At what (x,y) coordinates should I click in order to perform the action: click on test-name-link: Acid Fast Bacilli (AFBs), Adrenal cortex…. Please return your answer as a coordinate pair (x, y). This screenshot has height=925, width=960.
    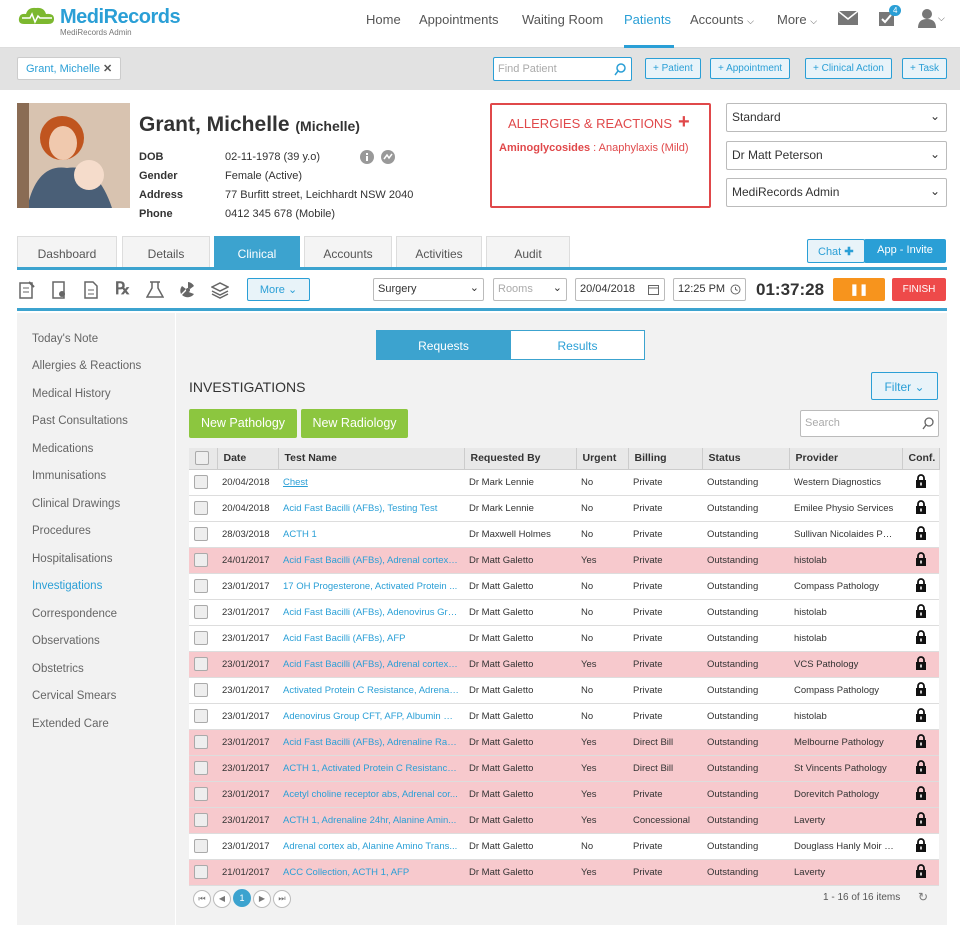
    Looking at the image, I should click on (371, 664).